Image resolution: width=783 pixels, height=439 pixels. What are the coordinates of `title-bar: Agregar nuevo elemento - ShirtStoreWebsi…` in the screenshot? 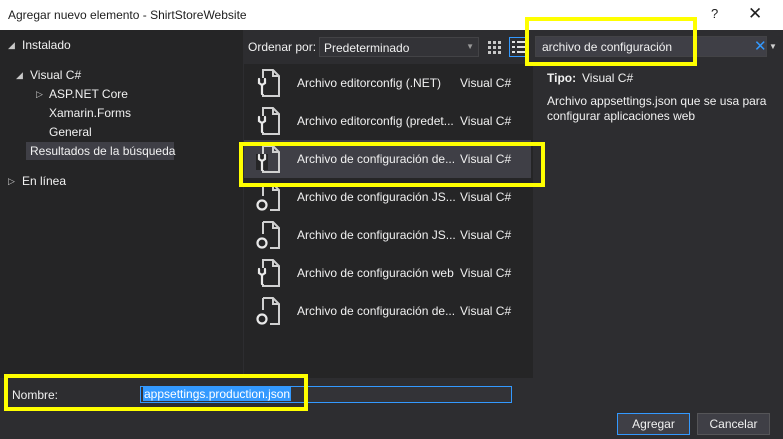 It's located at (391, 15).